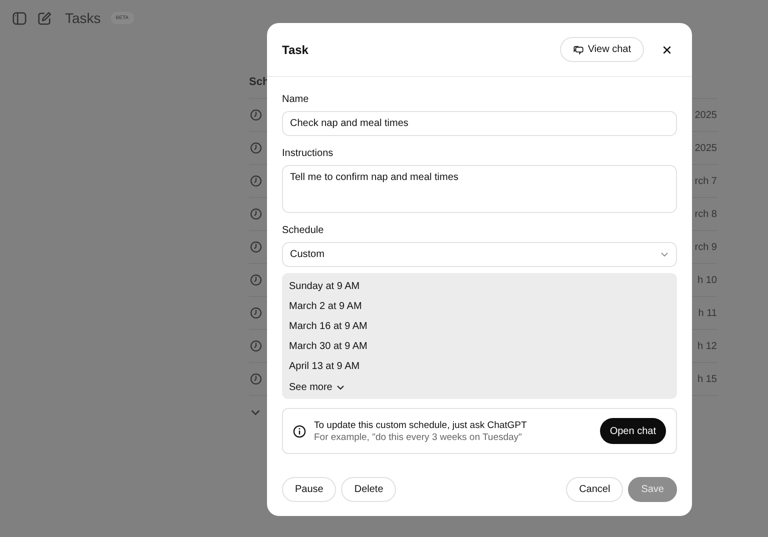 This screenshot has height=537, width=768. I want to click on close-icon, so click(667, 49).